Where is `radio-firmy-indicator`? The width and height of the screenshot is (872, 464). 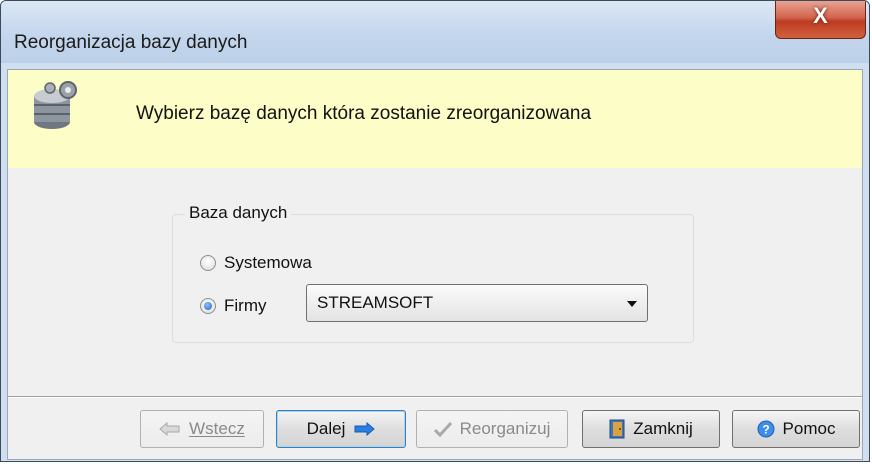 radio-firmy-indicator is located at coordinates (208, 306).